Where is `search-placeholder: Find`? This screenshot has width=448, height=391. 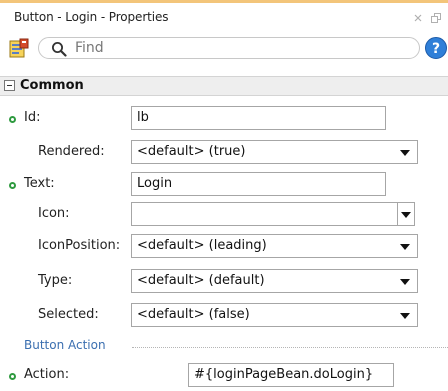 search-placeholder: Find is located at coordinates (89, 48).